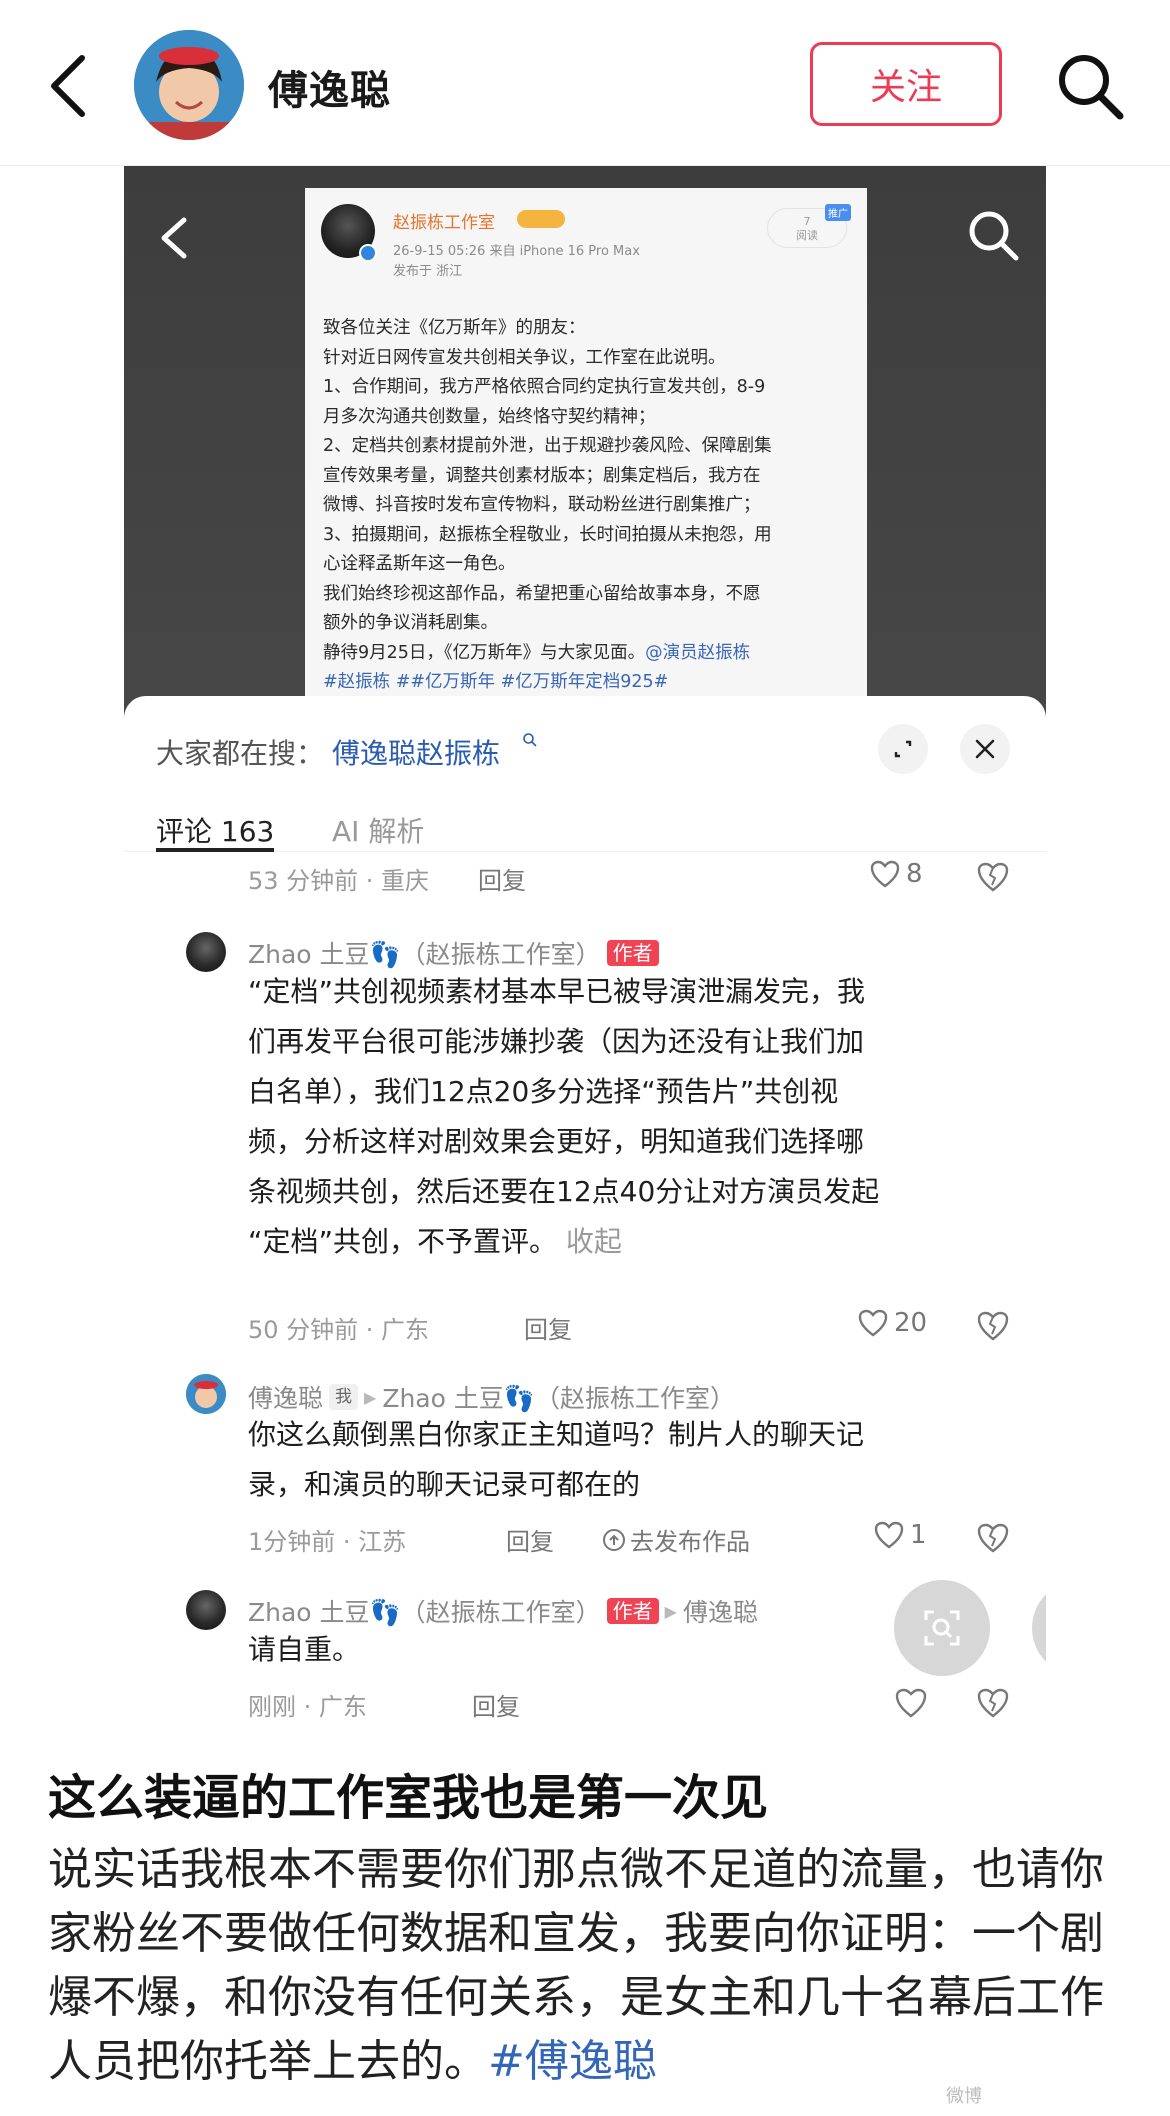  Describe the element at coordinates (368, 253) in the screenshot. I see `verified-icon` at that location.